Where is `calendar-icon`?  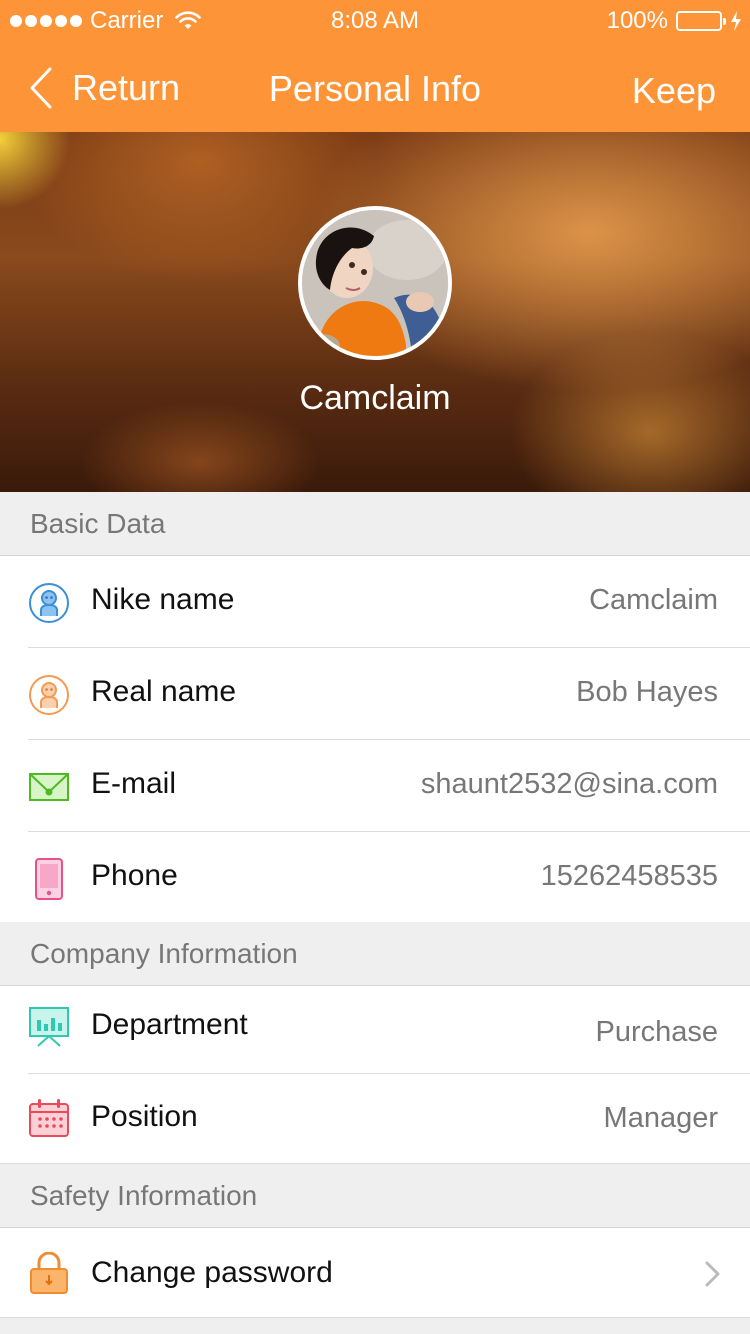
calendar-icon is located at coordinates (49, 1118).